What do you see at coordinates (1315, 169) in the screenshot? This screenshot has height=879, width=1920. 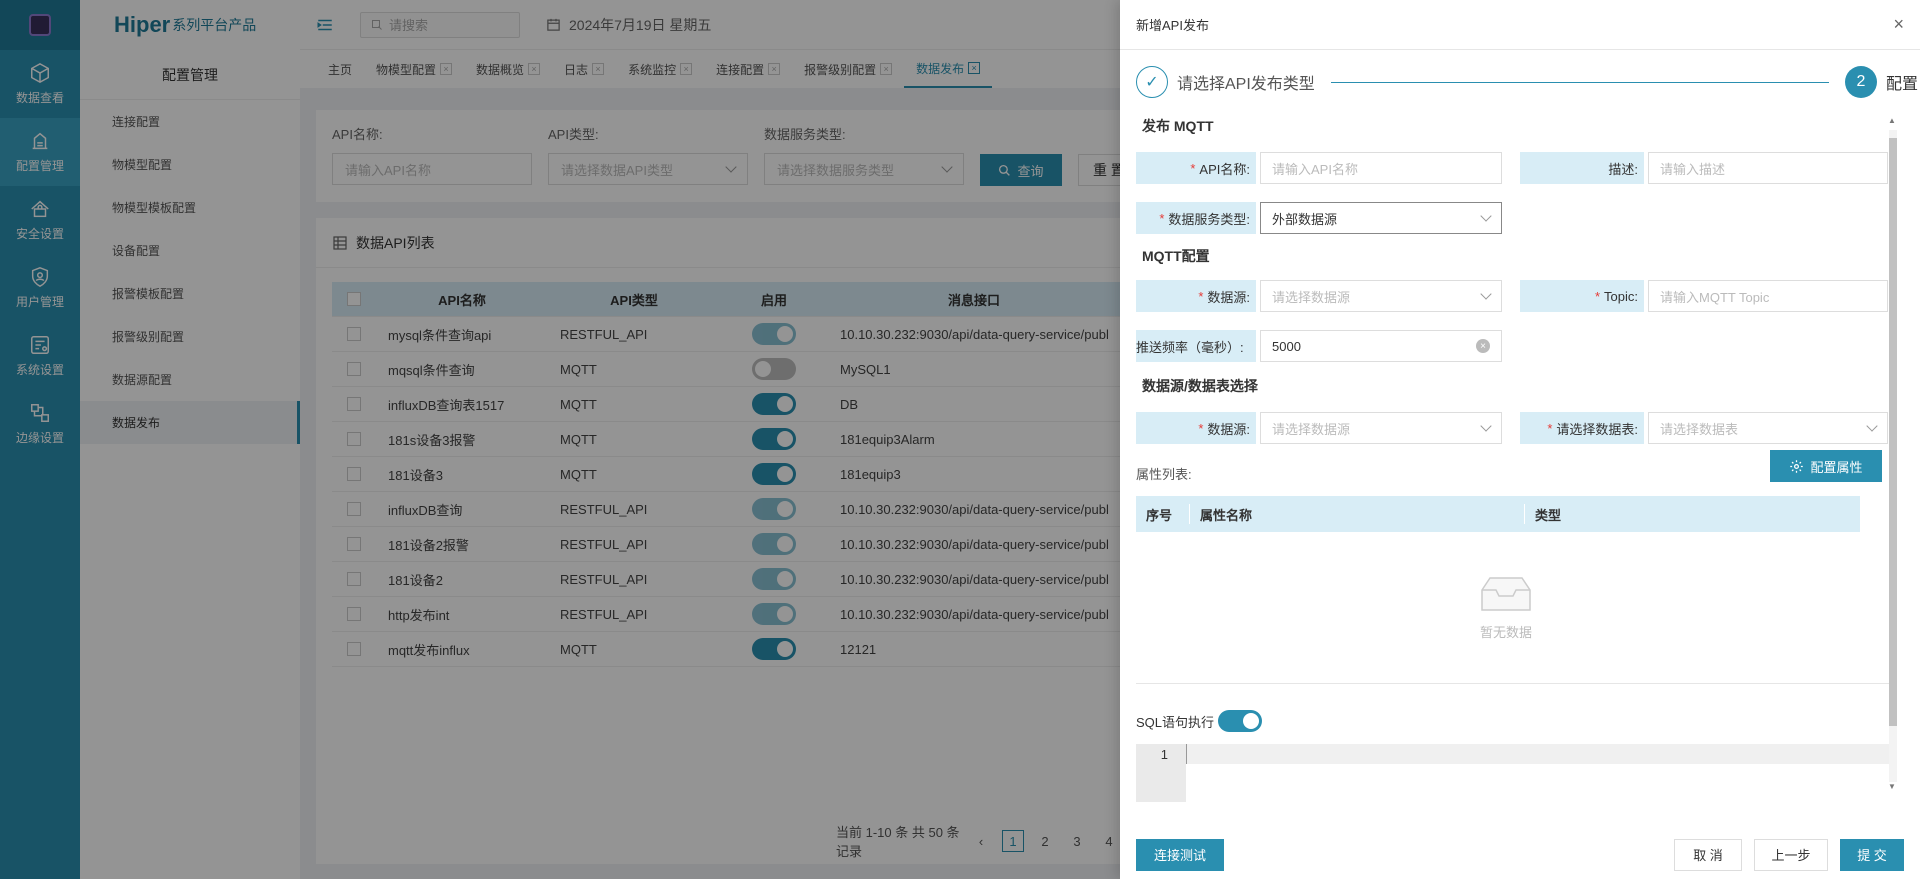 I see `placeholder: 请输入API名称` at bounding box center [1315, 169].